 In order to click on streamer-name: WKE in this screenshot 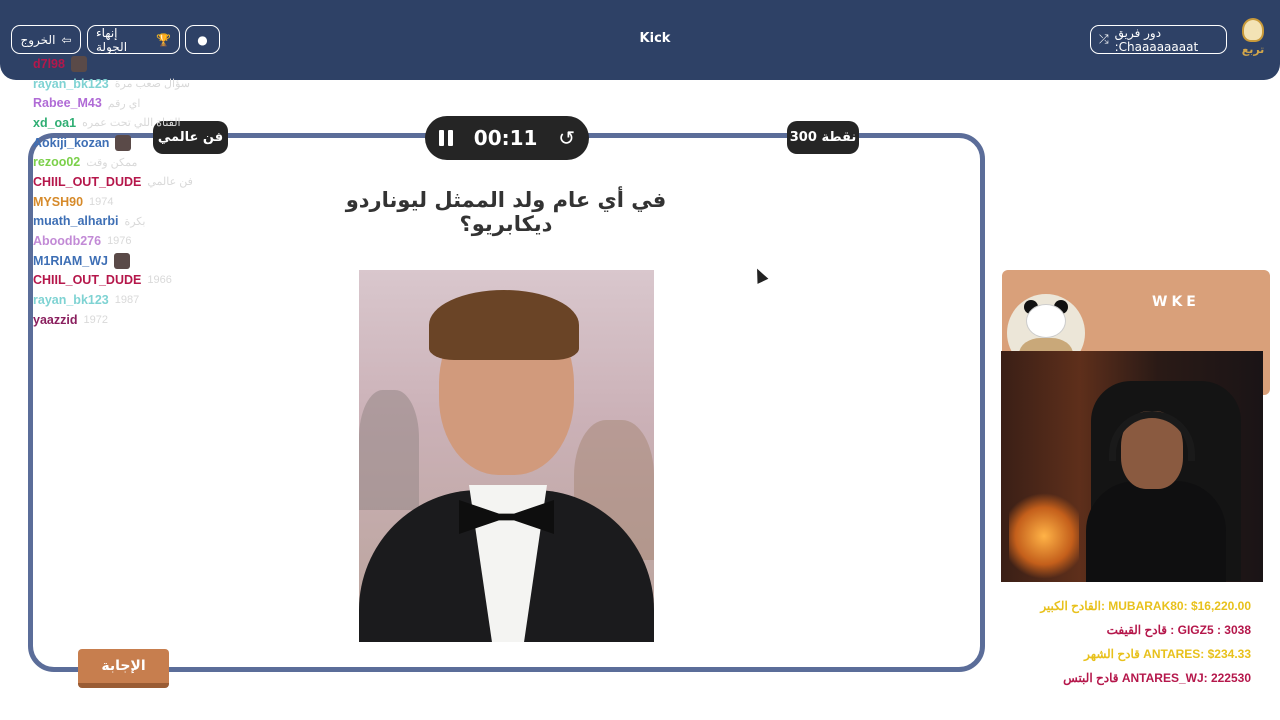, I will do `click(1176, 302)`.